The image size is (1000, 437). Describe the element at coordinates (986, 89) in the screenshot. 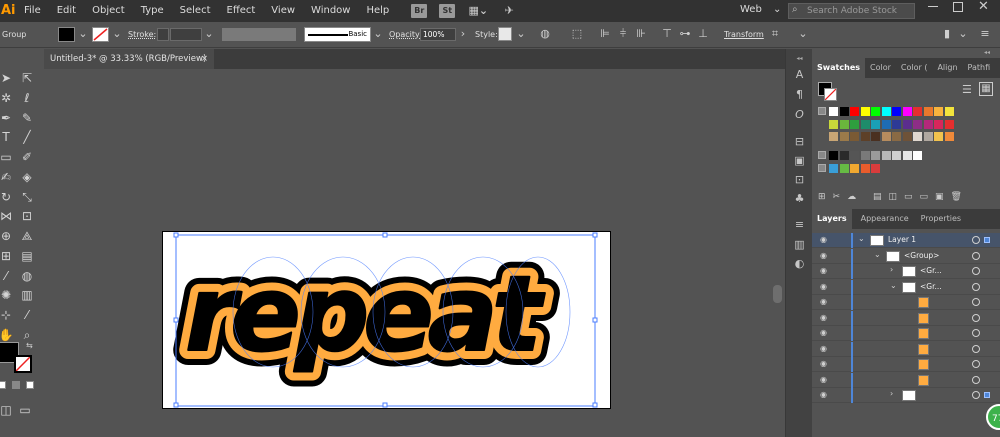

I see `grid-view-icon: ▦` at that location.